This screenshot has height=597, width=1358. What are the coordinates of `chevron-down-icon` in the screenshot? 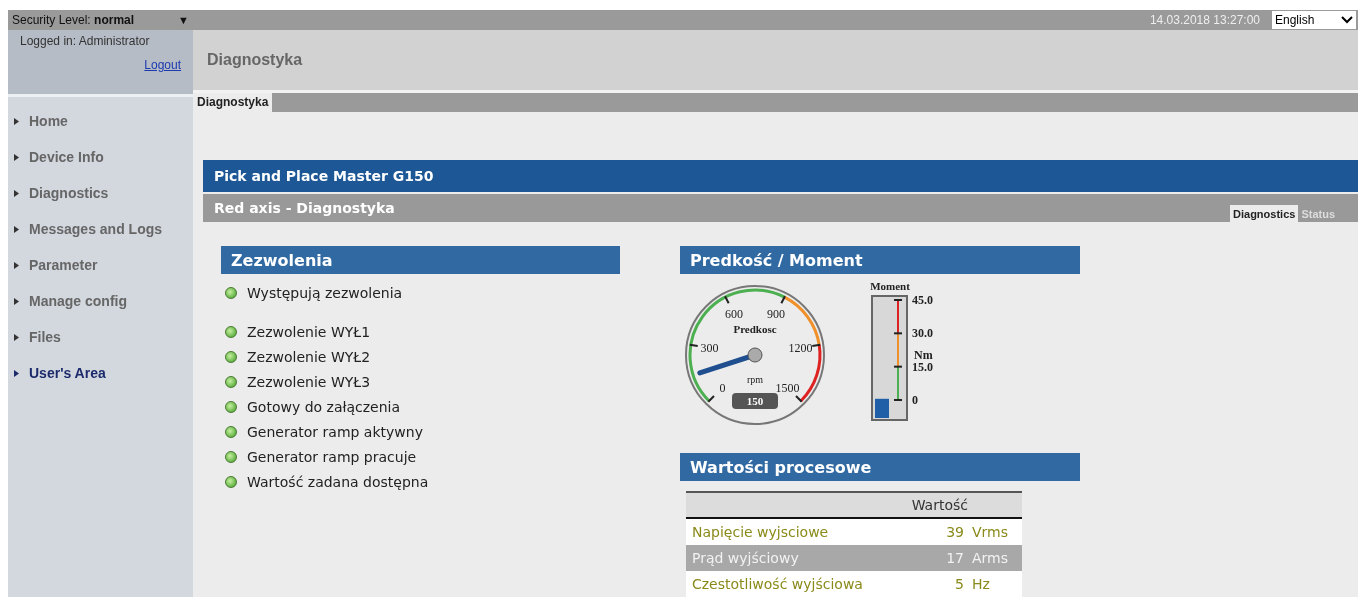 It's located at (1347, 20).